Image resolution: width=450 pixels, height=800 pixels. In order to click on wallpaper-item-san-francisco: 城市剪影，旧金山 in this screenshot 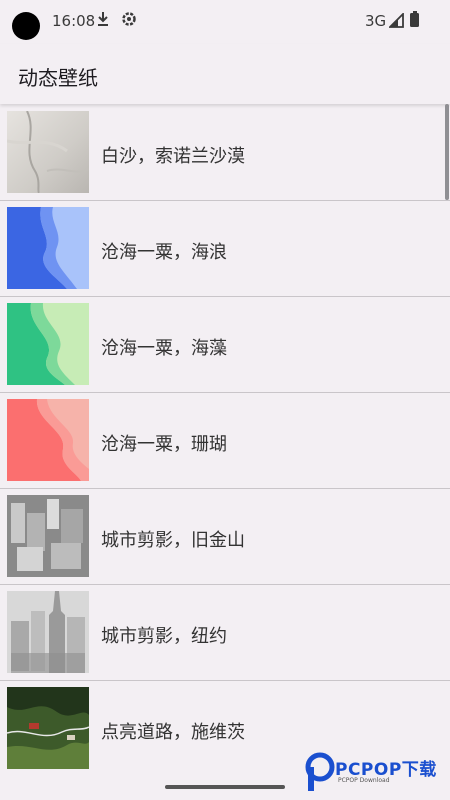, I will do `click(225, 536)`.